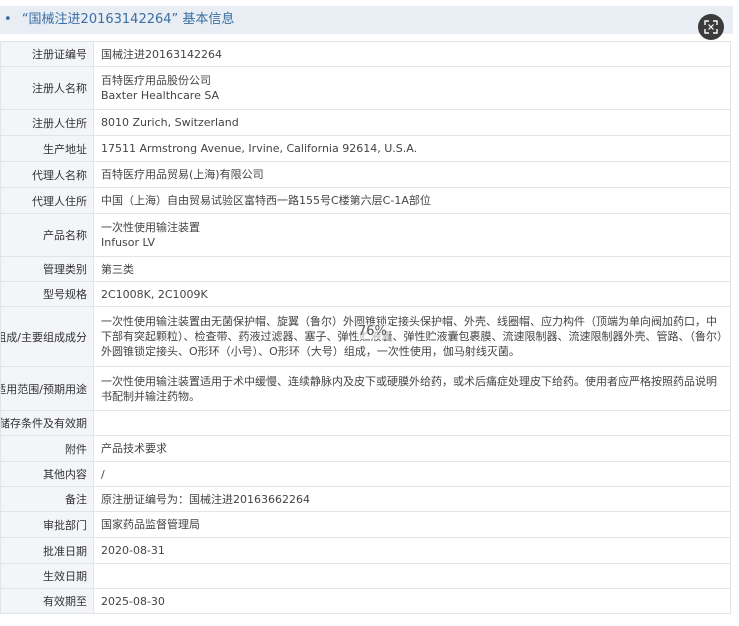 The width and height of the screenshot is (739, 626). I want to click on row-label-cell: 代理人名称, so click(47, 174).